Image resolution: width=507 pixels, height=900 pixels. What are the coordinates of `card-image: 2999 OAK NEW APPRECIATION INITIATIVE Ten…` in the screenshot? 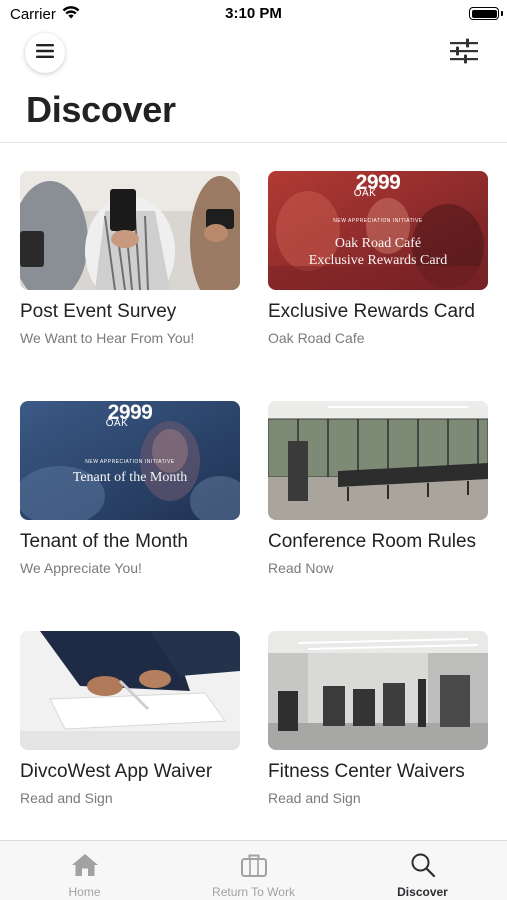 It's located at (130, 460).